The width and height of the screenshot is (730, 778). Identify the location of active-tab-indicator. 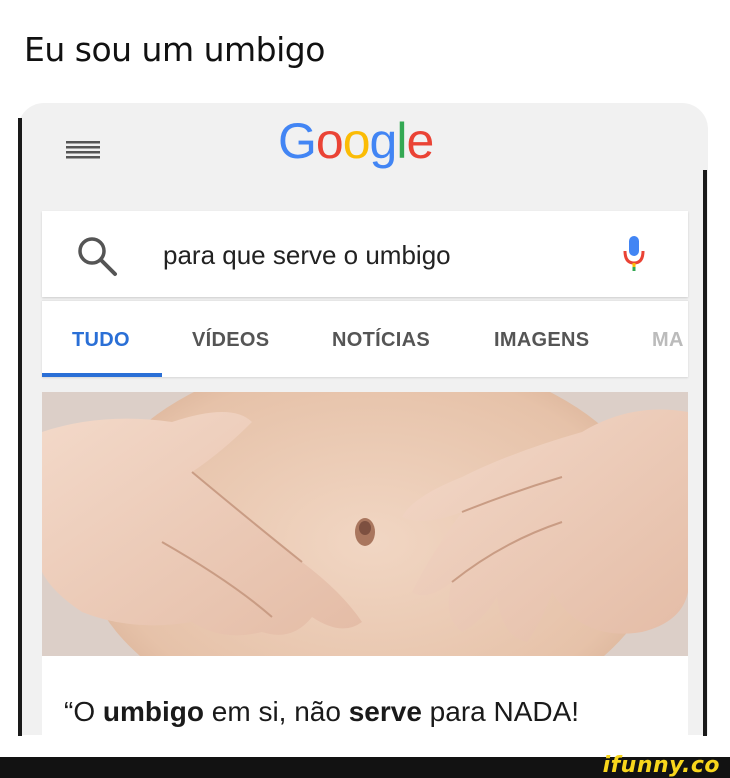
(102, 375).